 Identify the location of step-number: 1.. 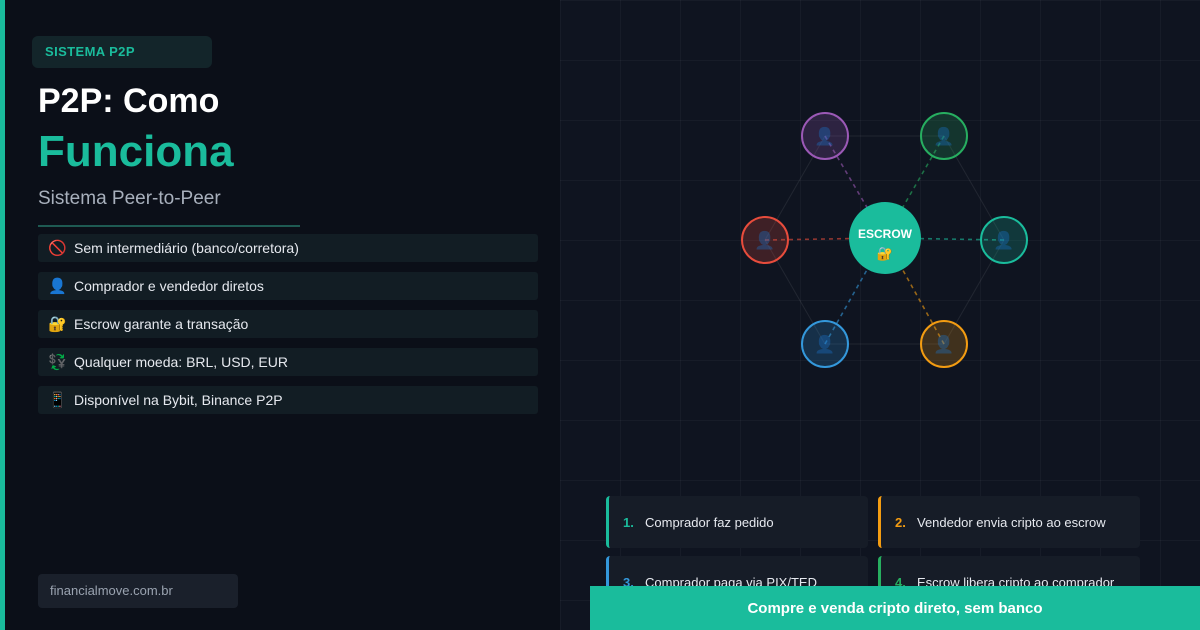
(628, 522).